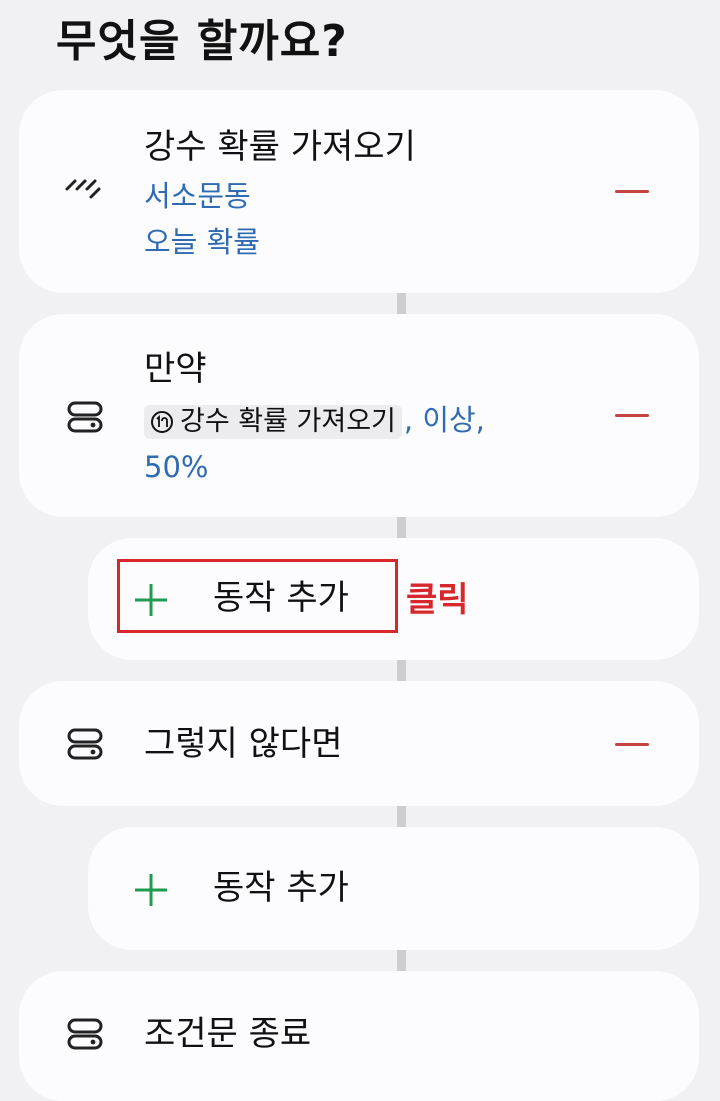 This screenshot has height=1101, width=720. What do you see at coordinates (257, 596) in the screenshot?
I see `click-highlight-box` at bounding box center [257, 596].